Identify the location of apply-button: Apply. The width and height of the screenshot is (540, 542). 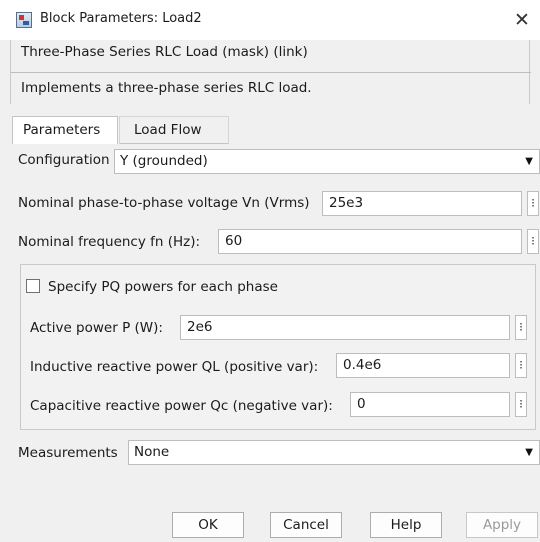
(502, 525).